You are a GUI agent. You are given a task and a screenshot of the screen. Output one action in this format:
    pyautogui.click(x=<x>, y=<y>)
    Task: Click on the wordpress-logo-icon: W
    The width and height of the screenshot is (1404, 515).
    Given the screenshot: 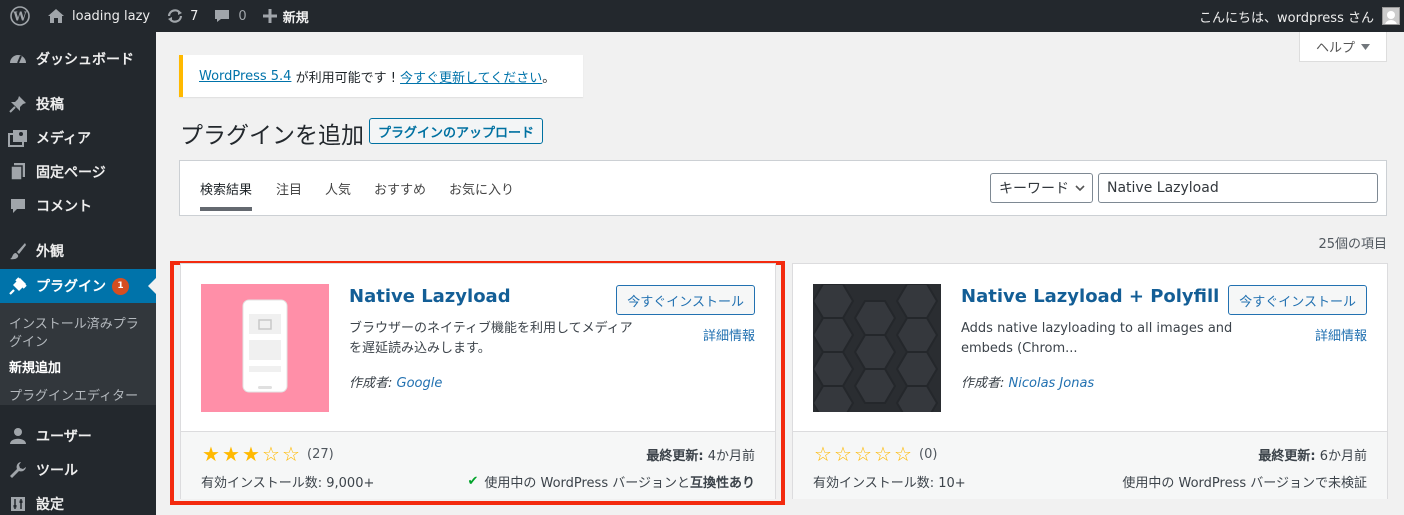 What is the action you would take?
    pyautogui.click(x=20, y=16)
    